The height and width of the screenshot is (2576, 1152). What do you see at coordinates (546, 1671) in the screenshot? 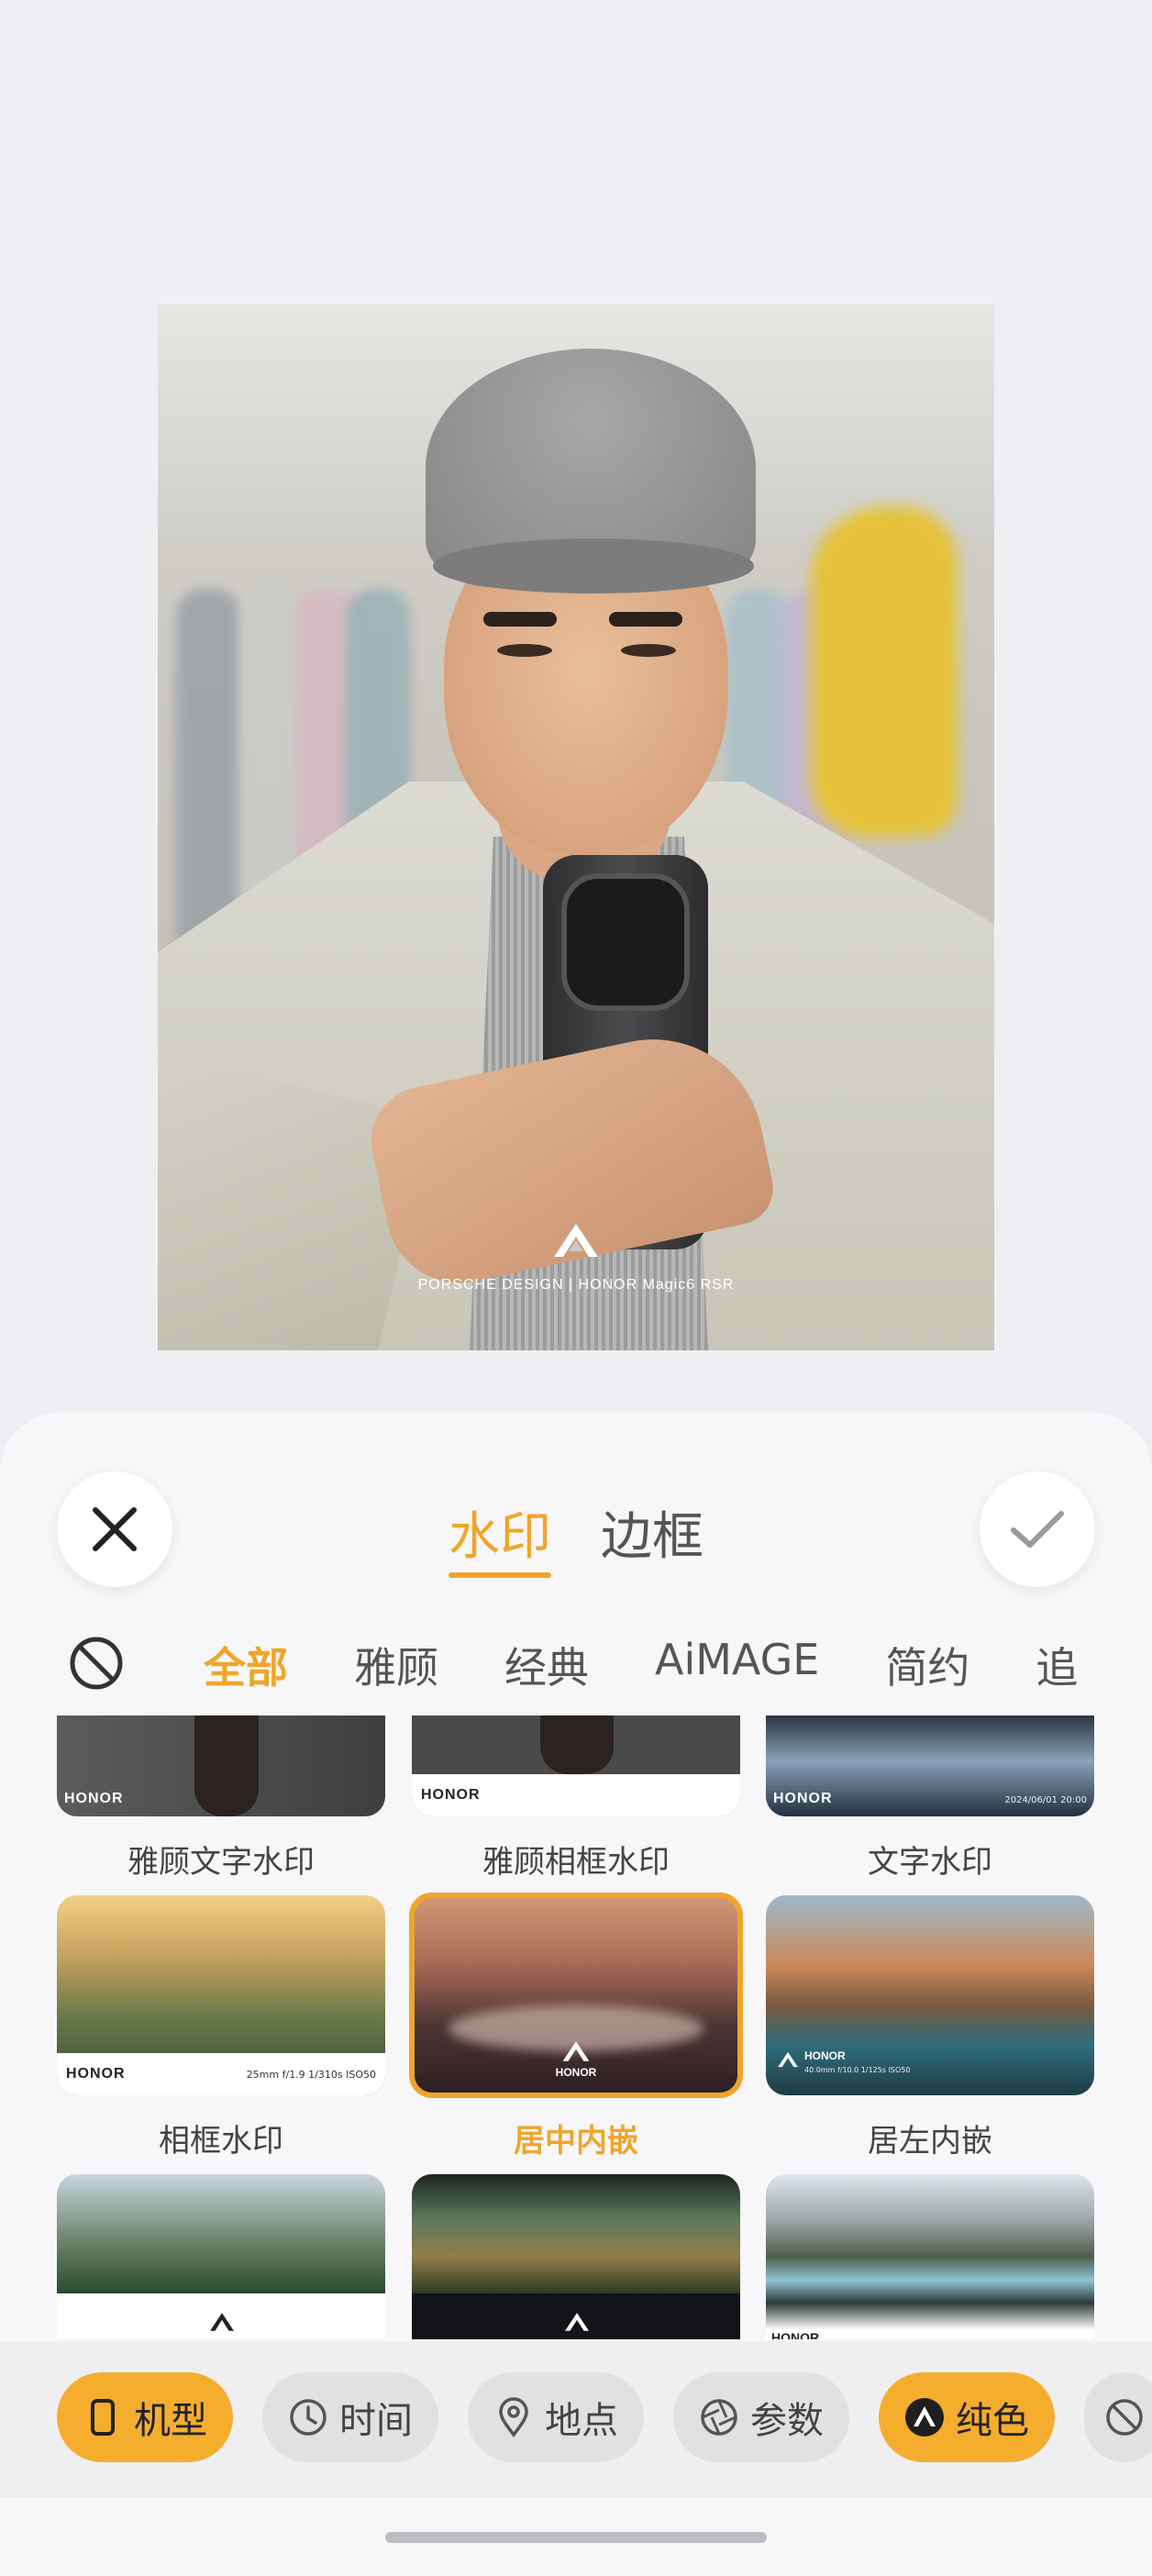
I see `category-classic: 经典` at bounding box center [546, 1671].